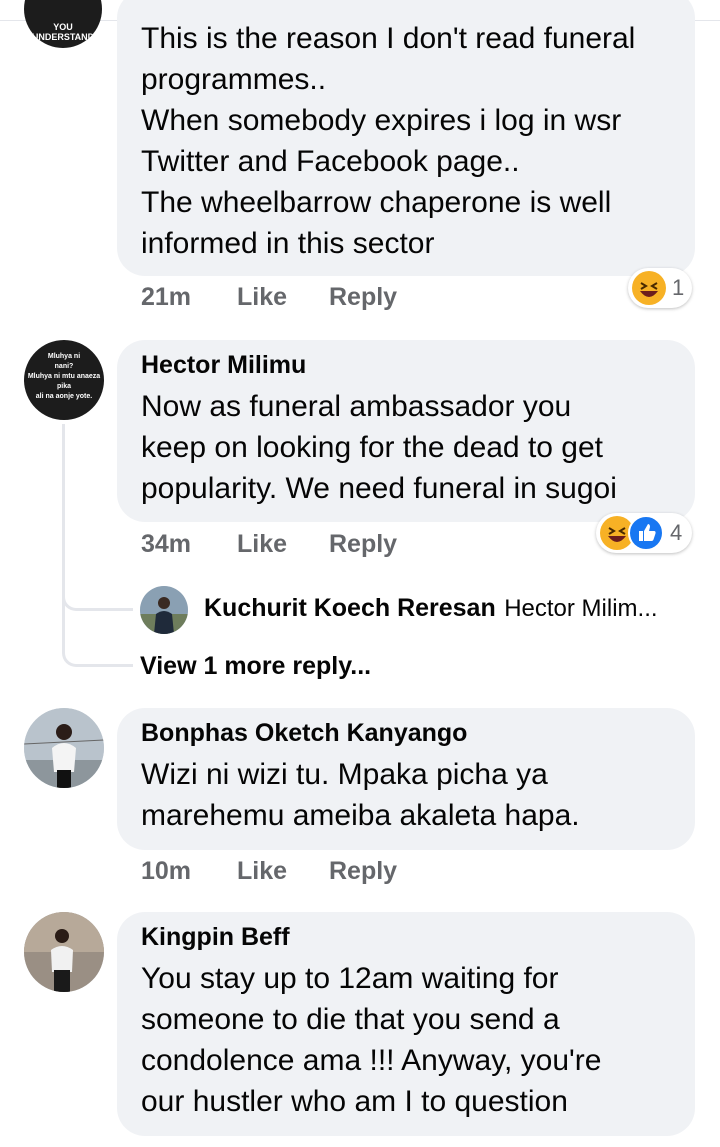 Image resolution: width=720 pixels, height=1147 pixels. I want to click on reply-author: Kuchurit Koech Reresan, so click(350, 608).